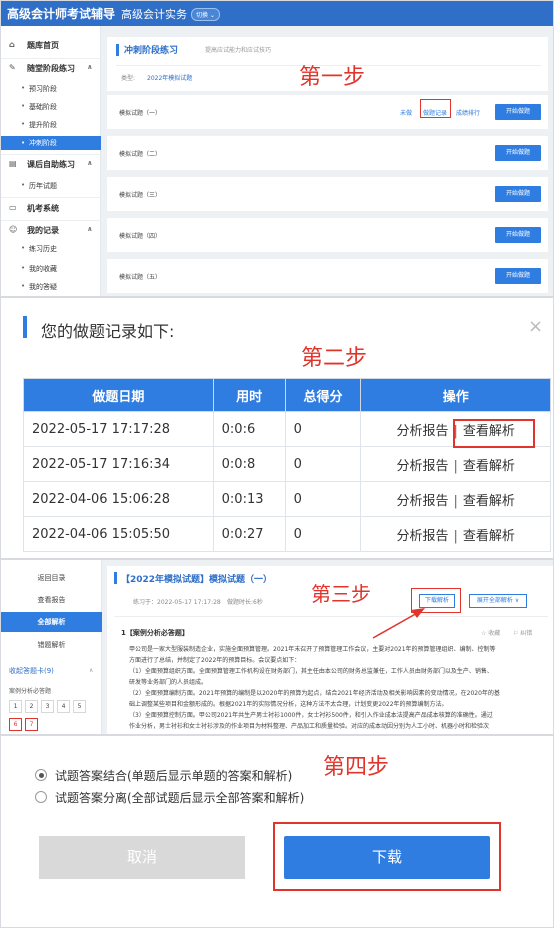  I want to click on sidebar-item-preview: • 预习阶段, so click(51, 89).